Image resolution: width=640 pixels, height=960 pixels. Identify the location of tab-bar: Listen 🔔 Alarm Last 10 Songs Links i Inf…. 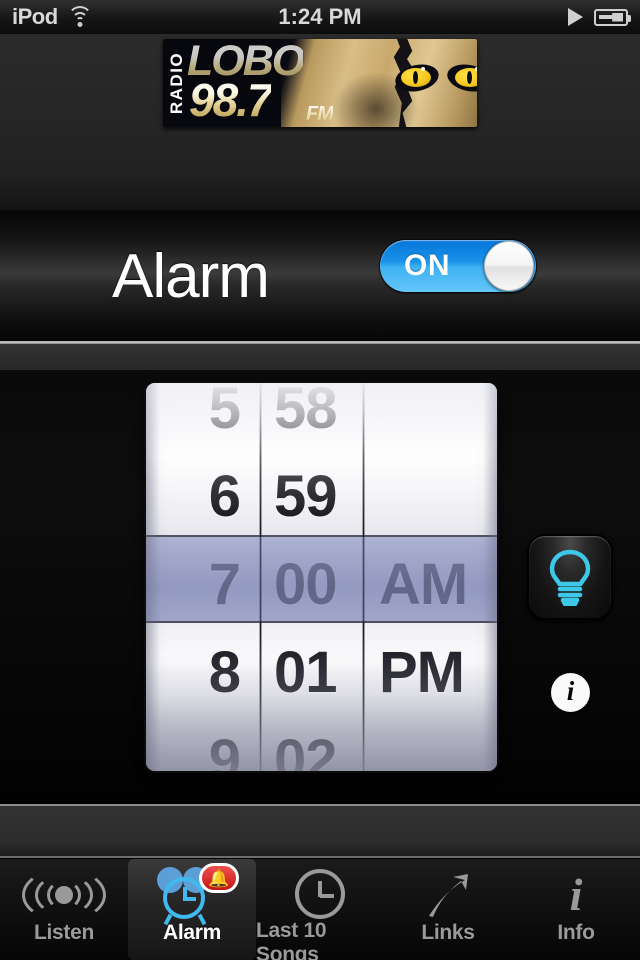
(320, 909).